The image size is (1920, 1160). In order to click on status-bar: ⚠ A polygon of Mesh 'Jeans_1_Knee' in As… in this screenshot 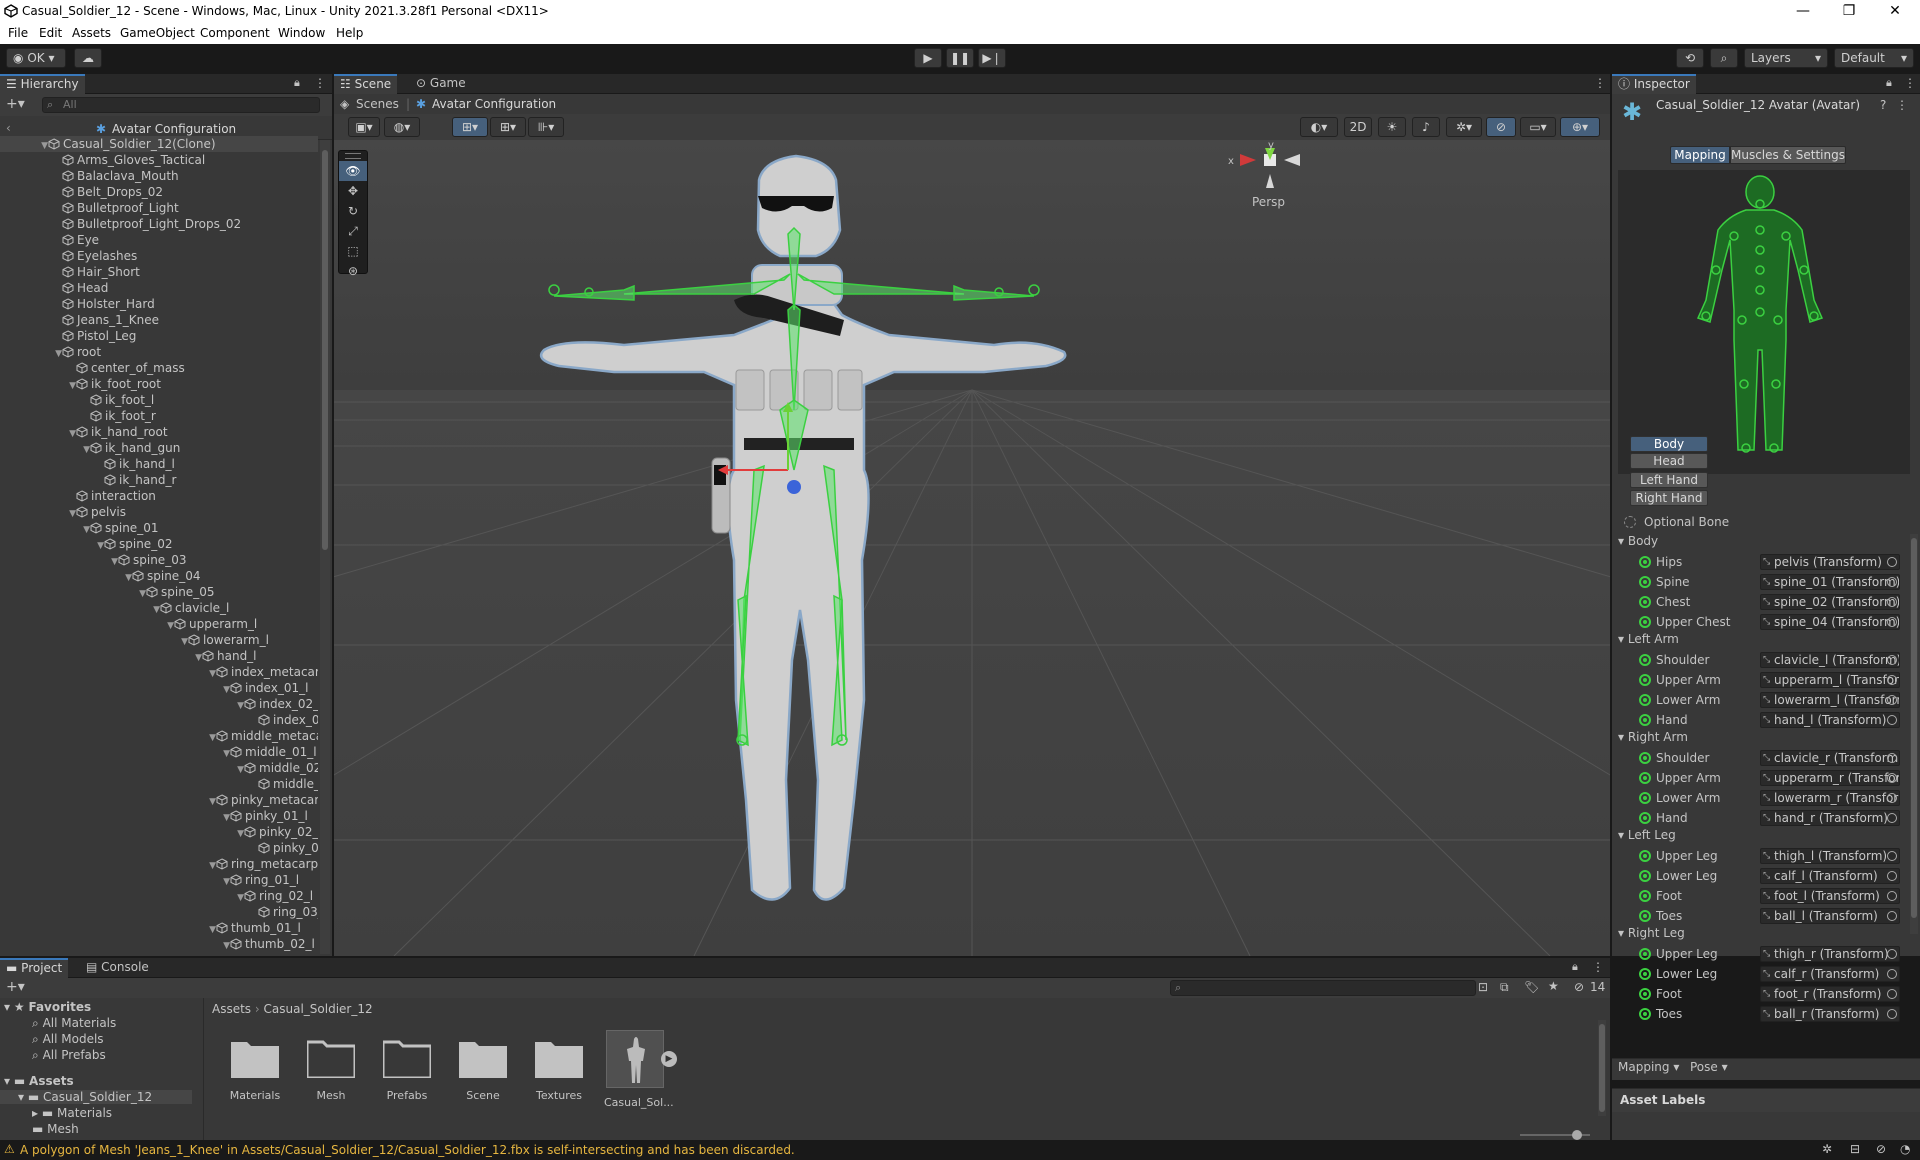, I will do `click(960, 1150)`.